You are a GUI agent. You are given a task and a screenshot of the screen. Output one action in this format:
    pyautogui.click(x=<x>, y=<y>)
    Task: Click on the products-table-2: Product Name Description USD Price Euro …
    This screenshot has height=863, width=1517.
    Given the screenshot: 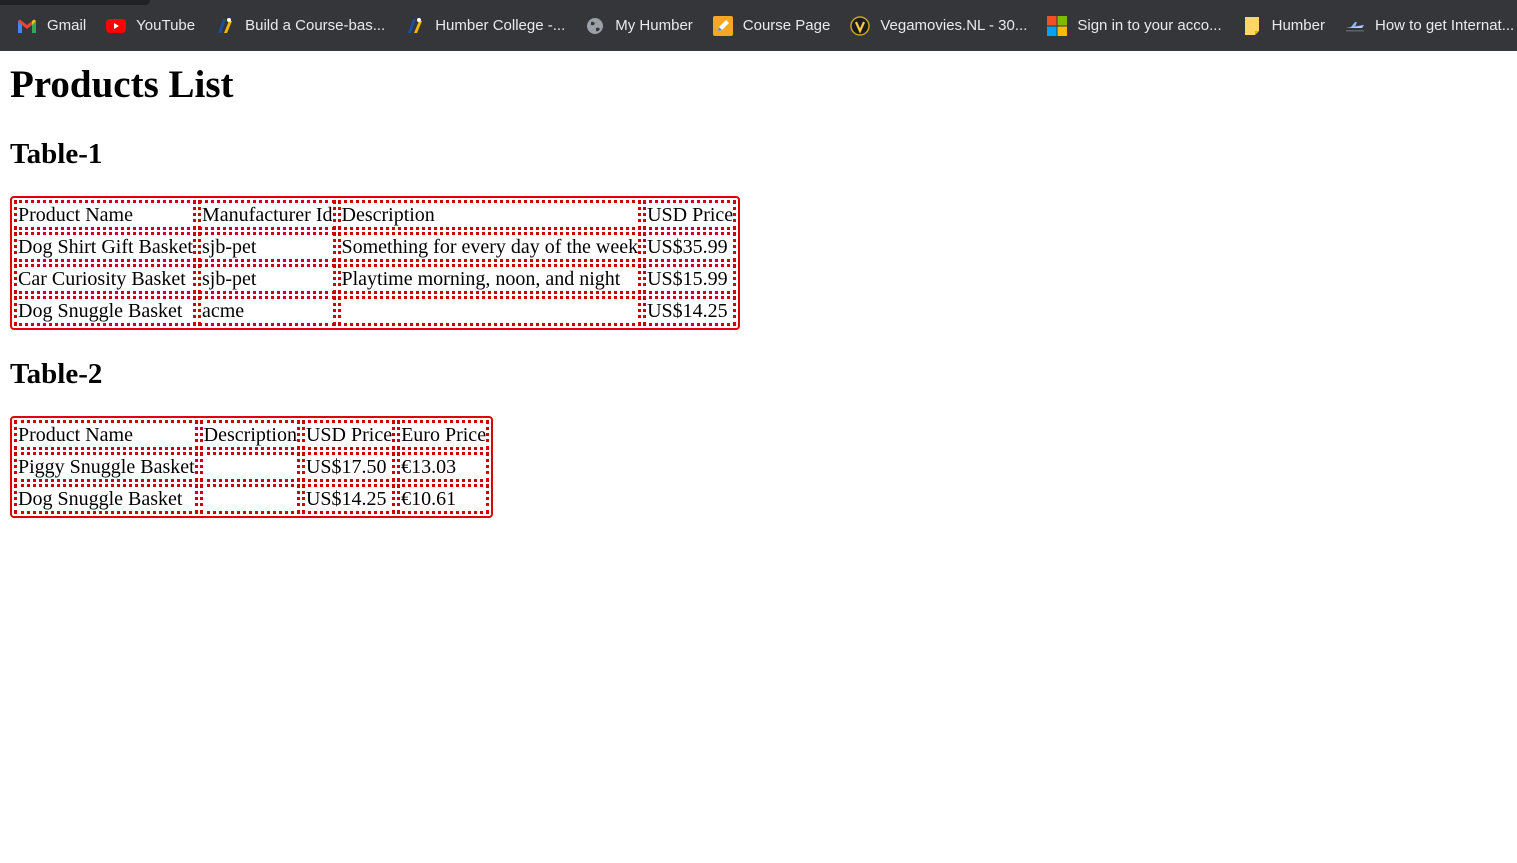 What is the action you would take?
    pyautogui.click(x=252, y=467)
    